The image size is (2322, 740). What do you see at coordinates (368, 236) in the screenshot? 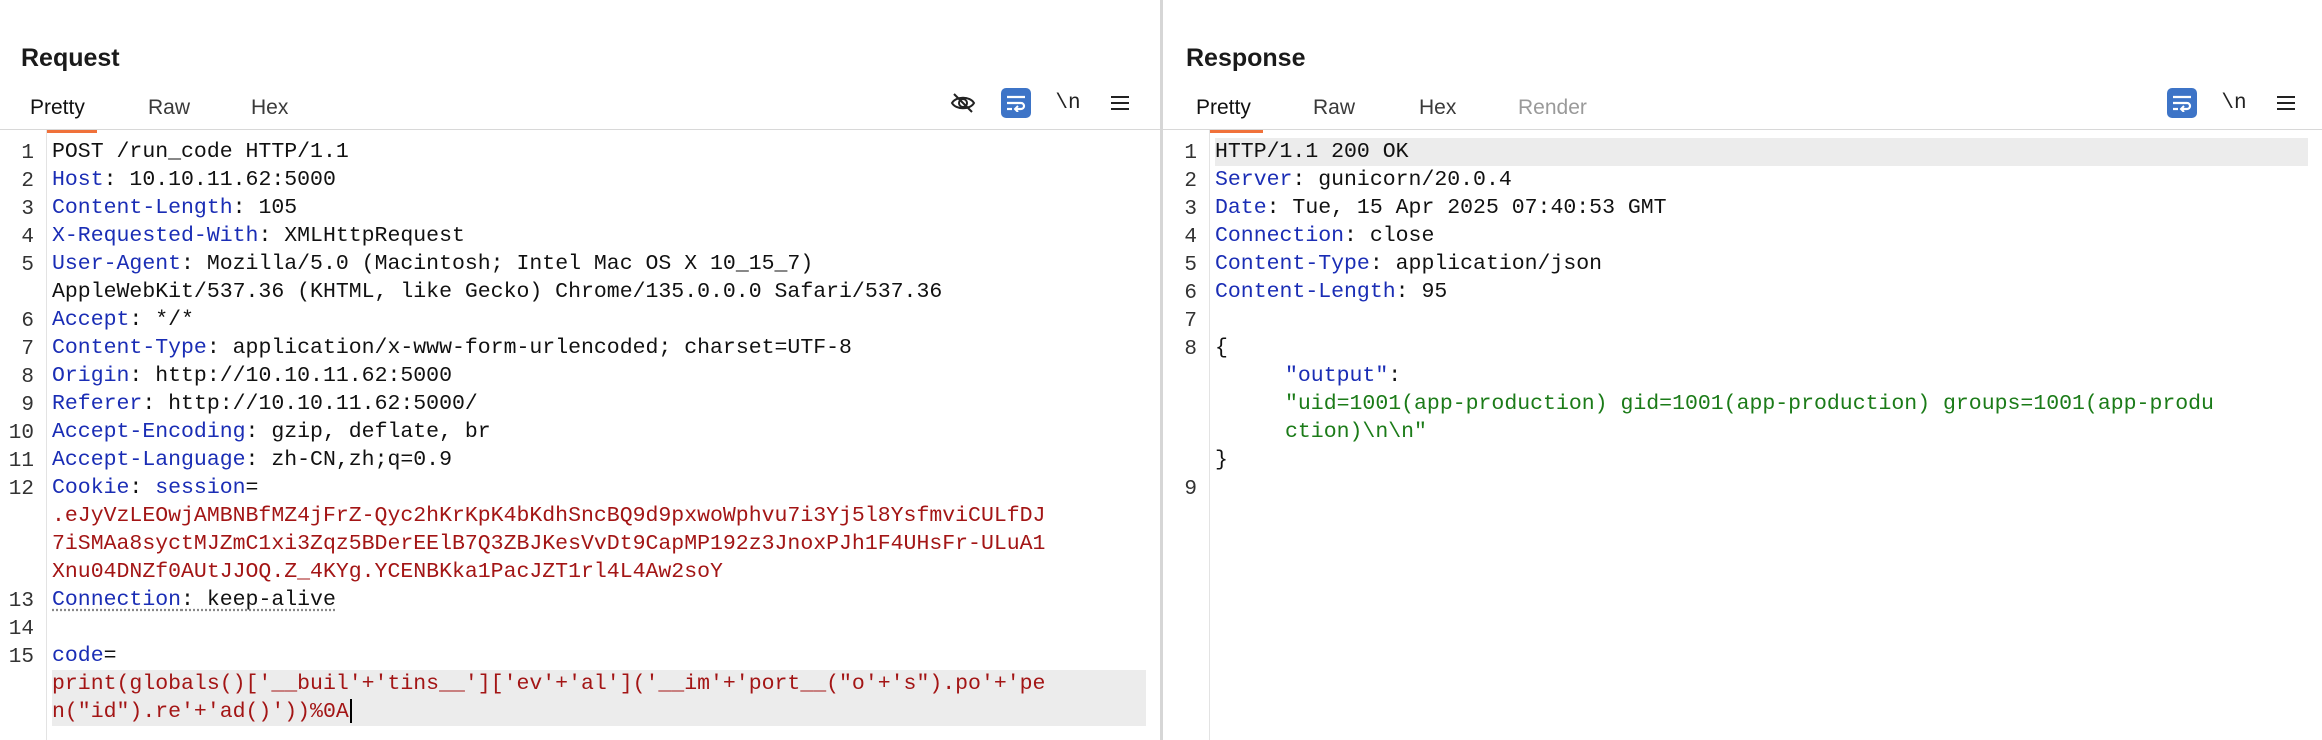
I see `header-value: XMLHttpRequest` at bounding box center [368, 236].